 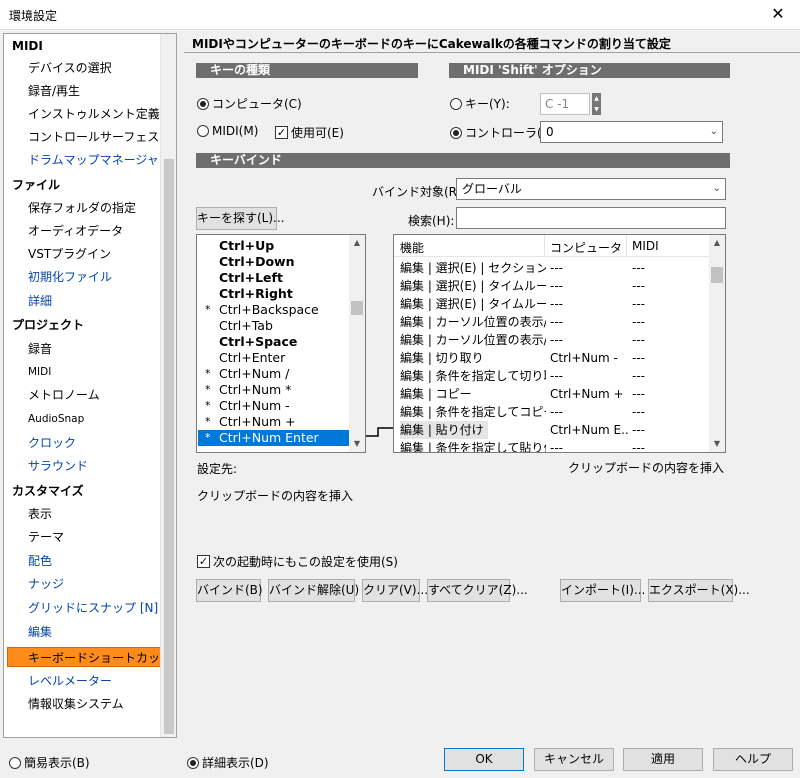 I want to click on sidebar-scrollbar, so click(x=168, y=385).